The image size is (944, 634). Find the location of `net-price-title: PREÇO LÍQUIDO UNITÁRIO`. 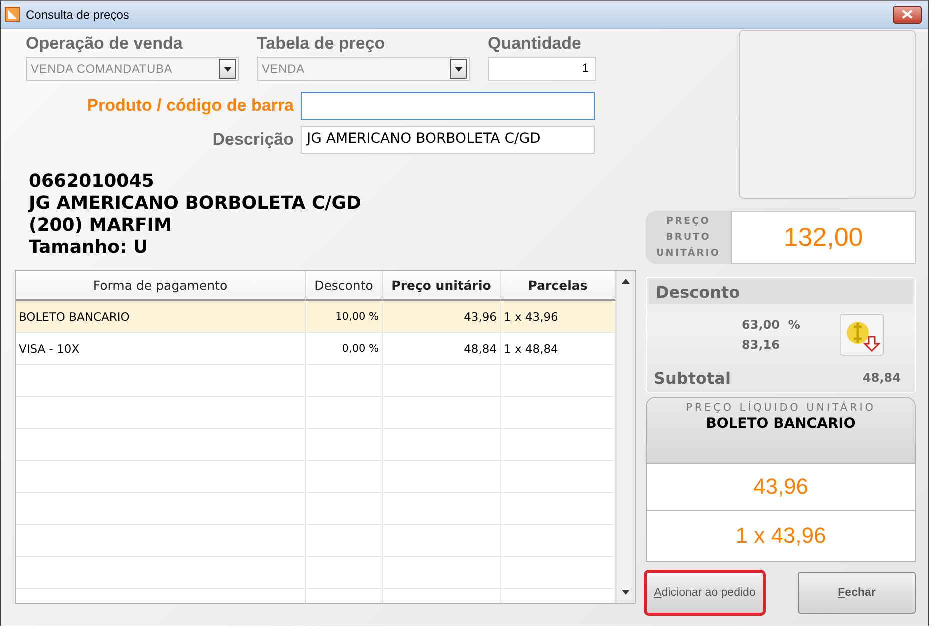

net-price-title: PREÇO LÍQUIDO UNITÁRIO is located at coordinates (781, 408).